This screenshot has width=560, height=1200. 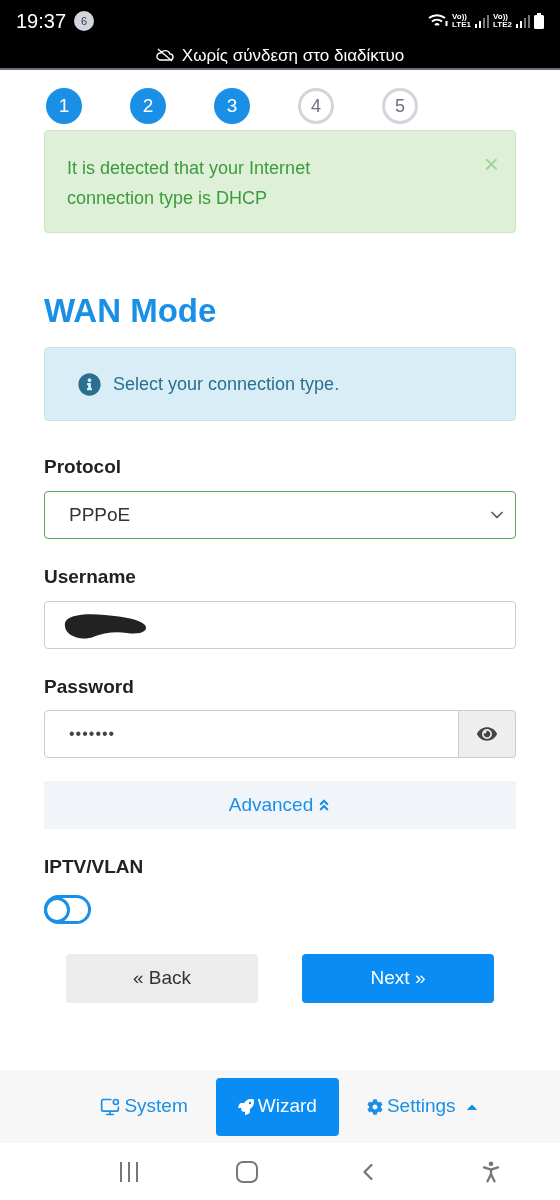 I want to click on network-label: LTE1, so click(x=462, y=25).